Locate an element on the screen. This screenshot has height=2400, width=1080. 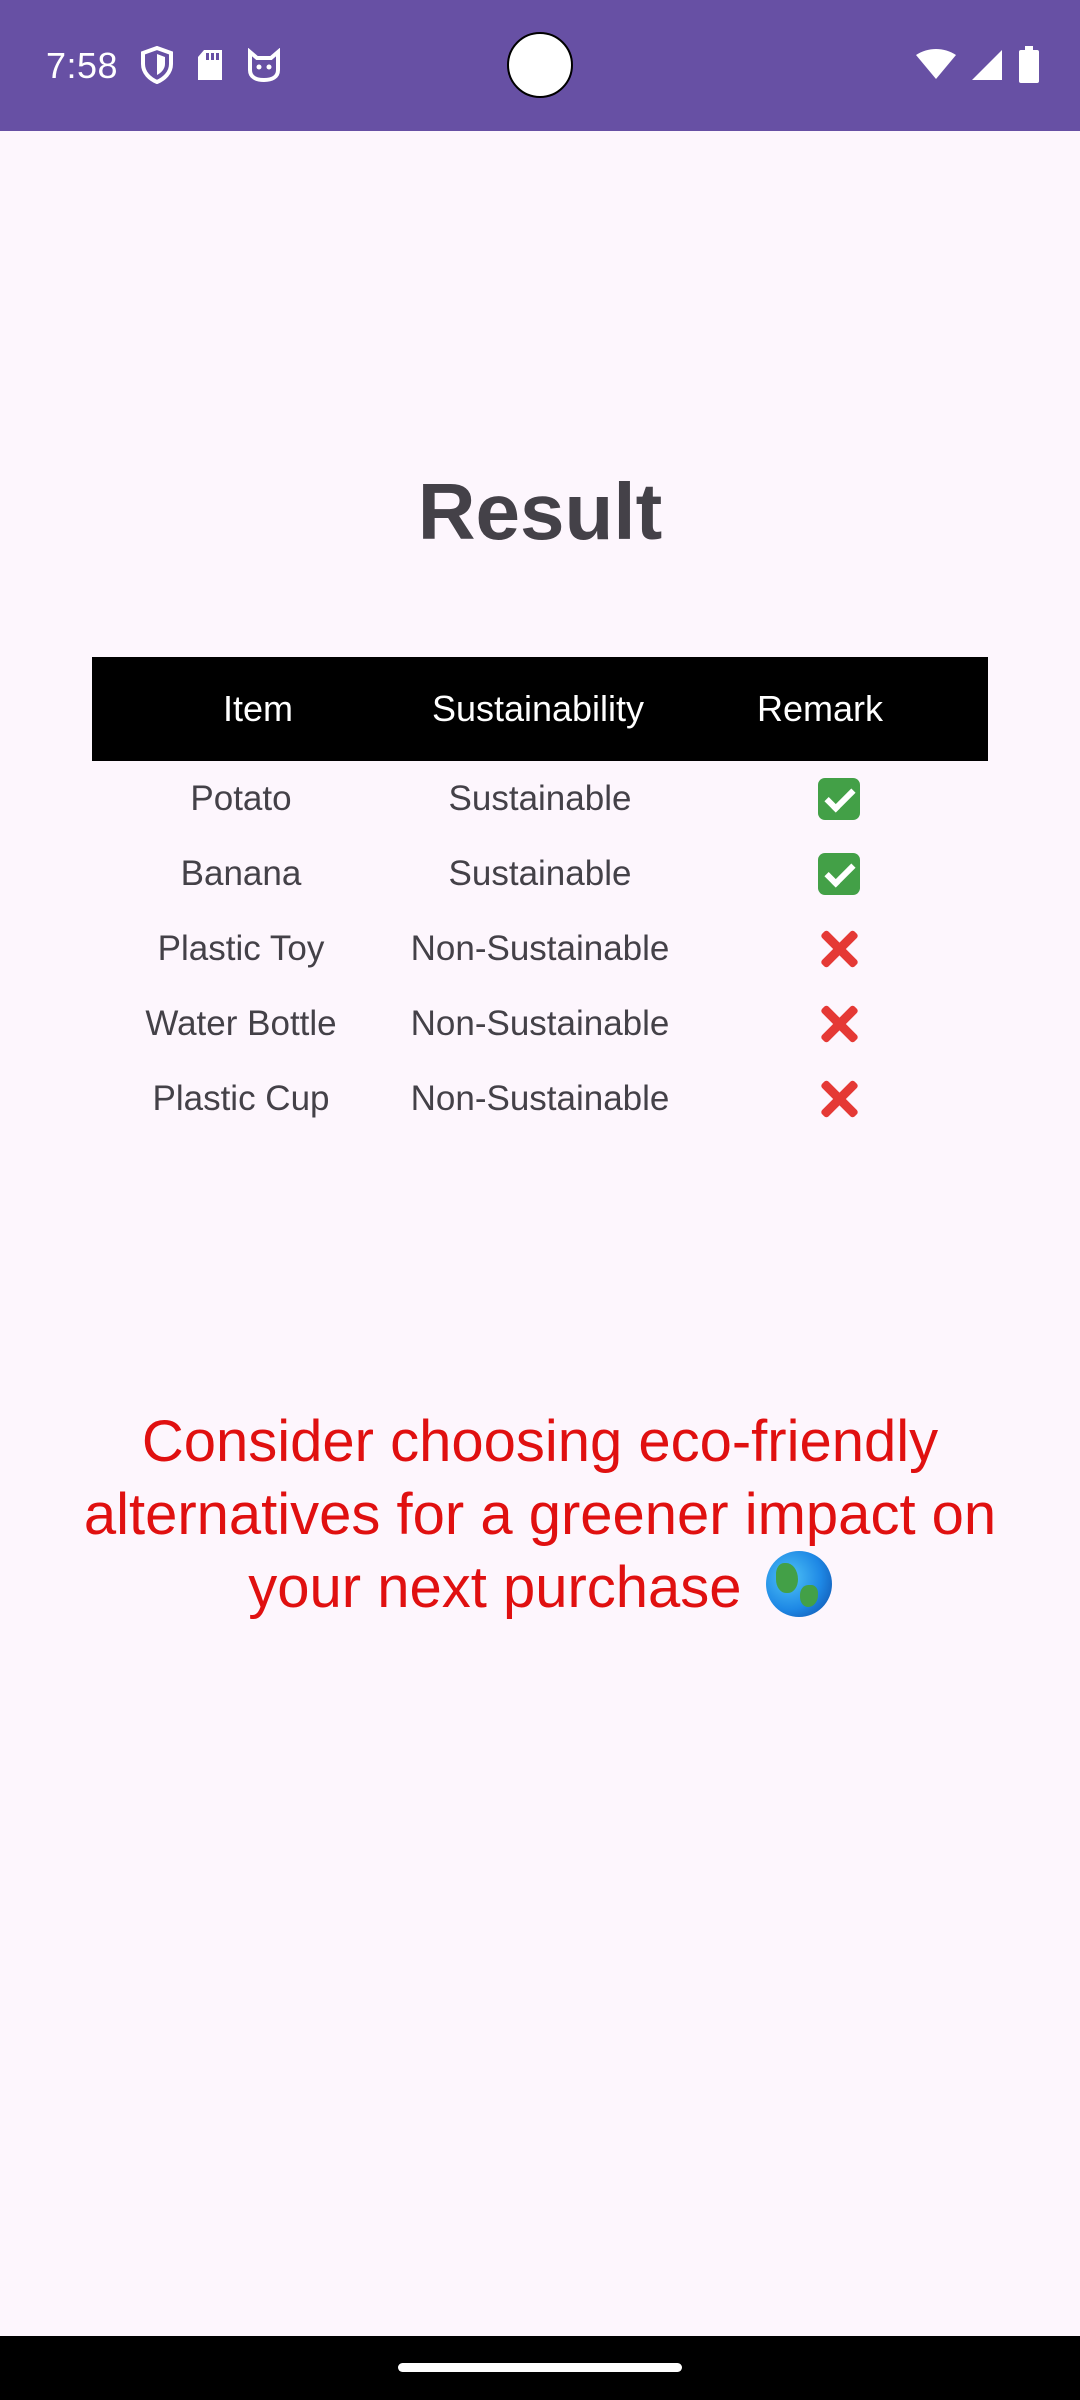
header-sustainability: Sustainability is located at coordinates (538, 708).